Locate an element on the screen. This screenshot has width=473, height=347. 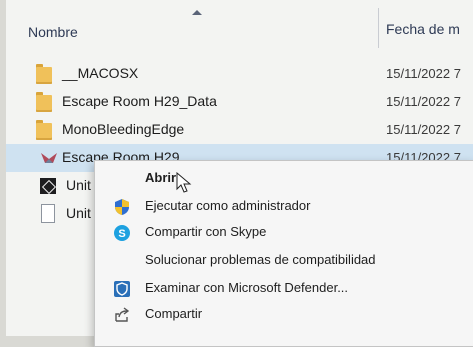
document-icon is located at coordinates (48, 213).